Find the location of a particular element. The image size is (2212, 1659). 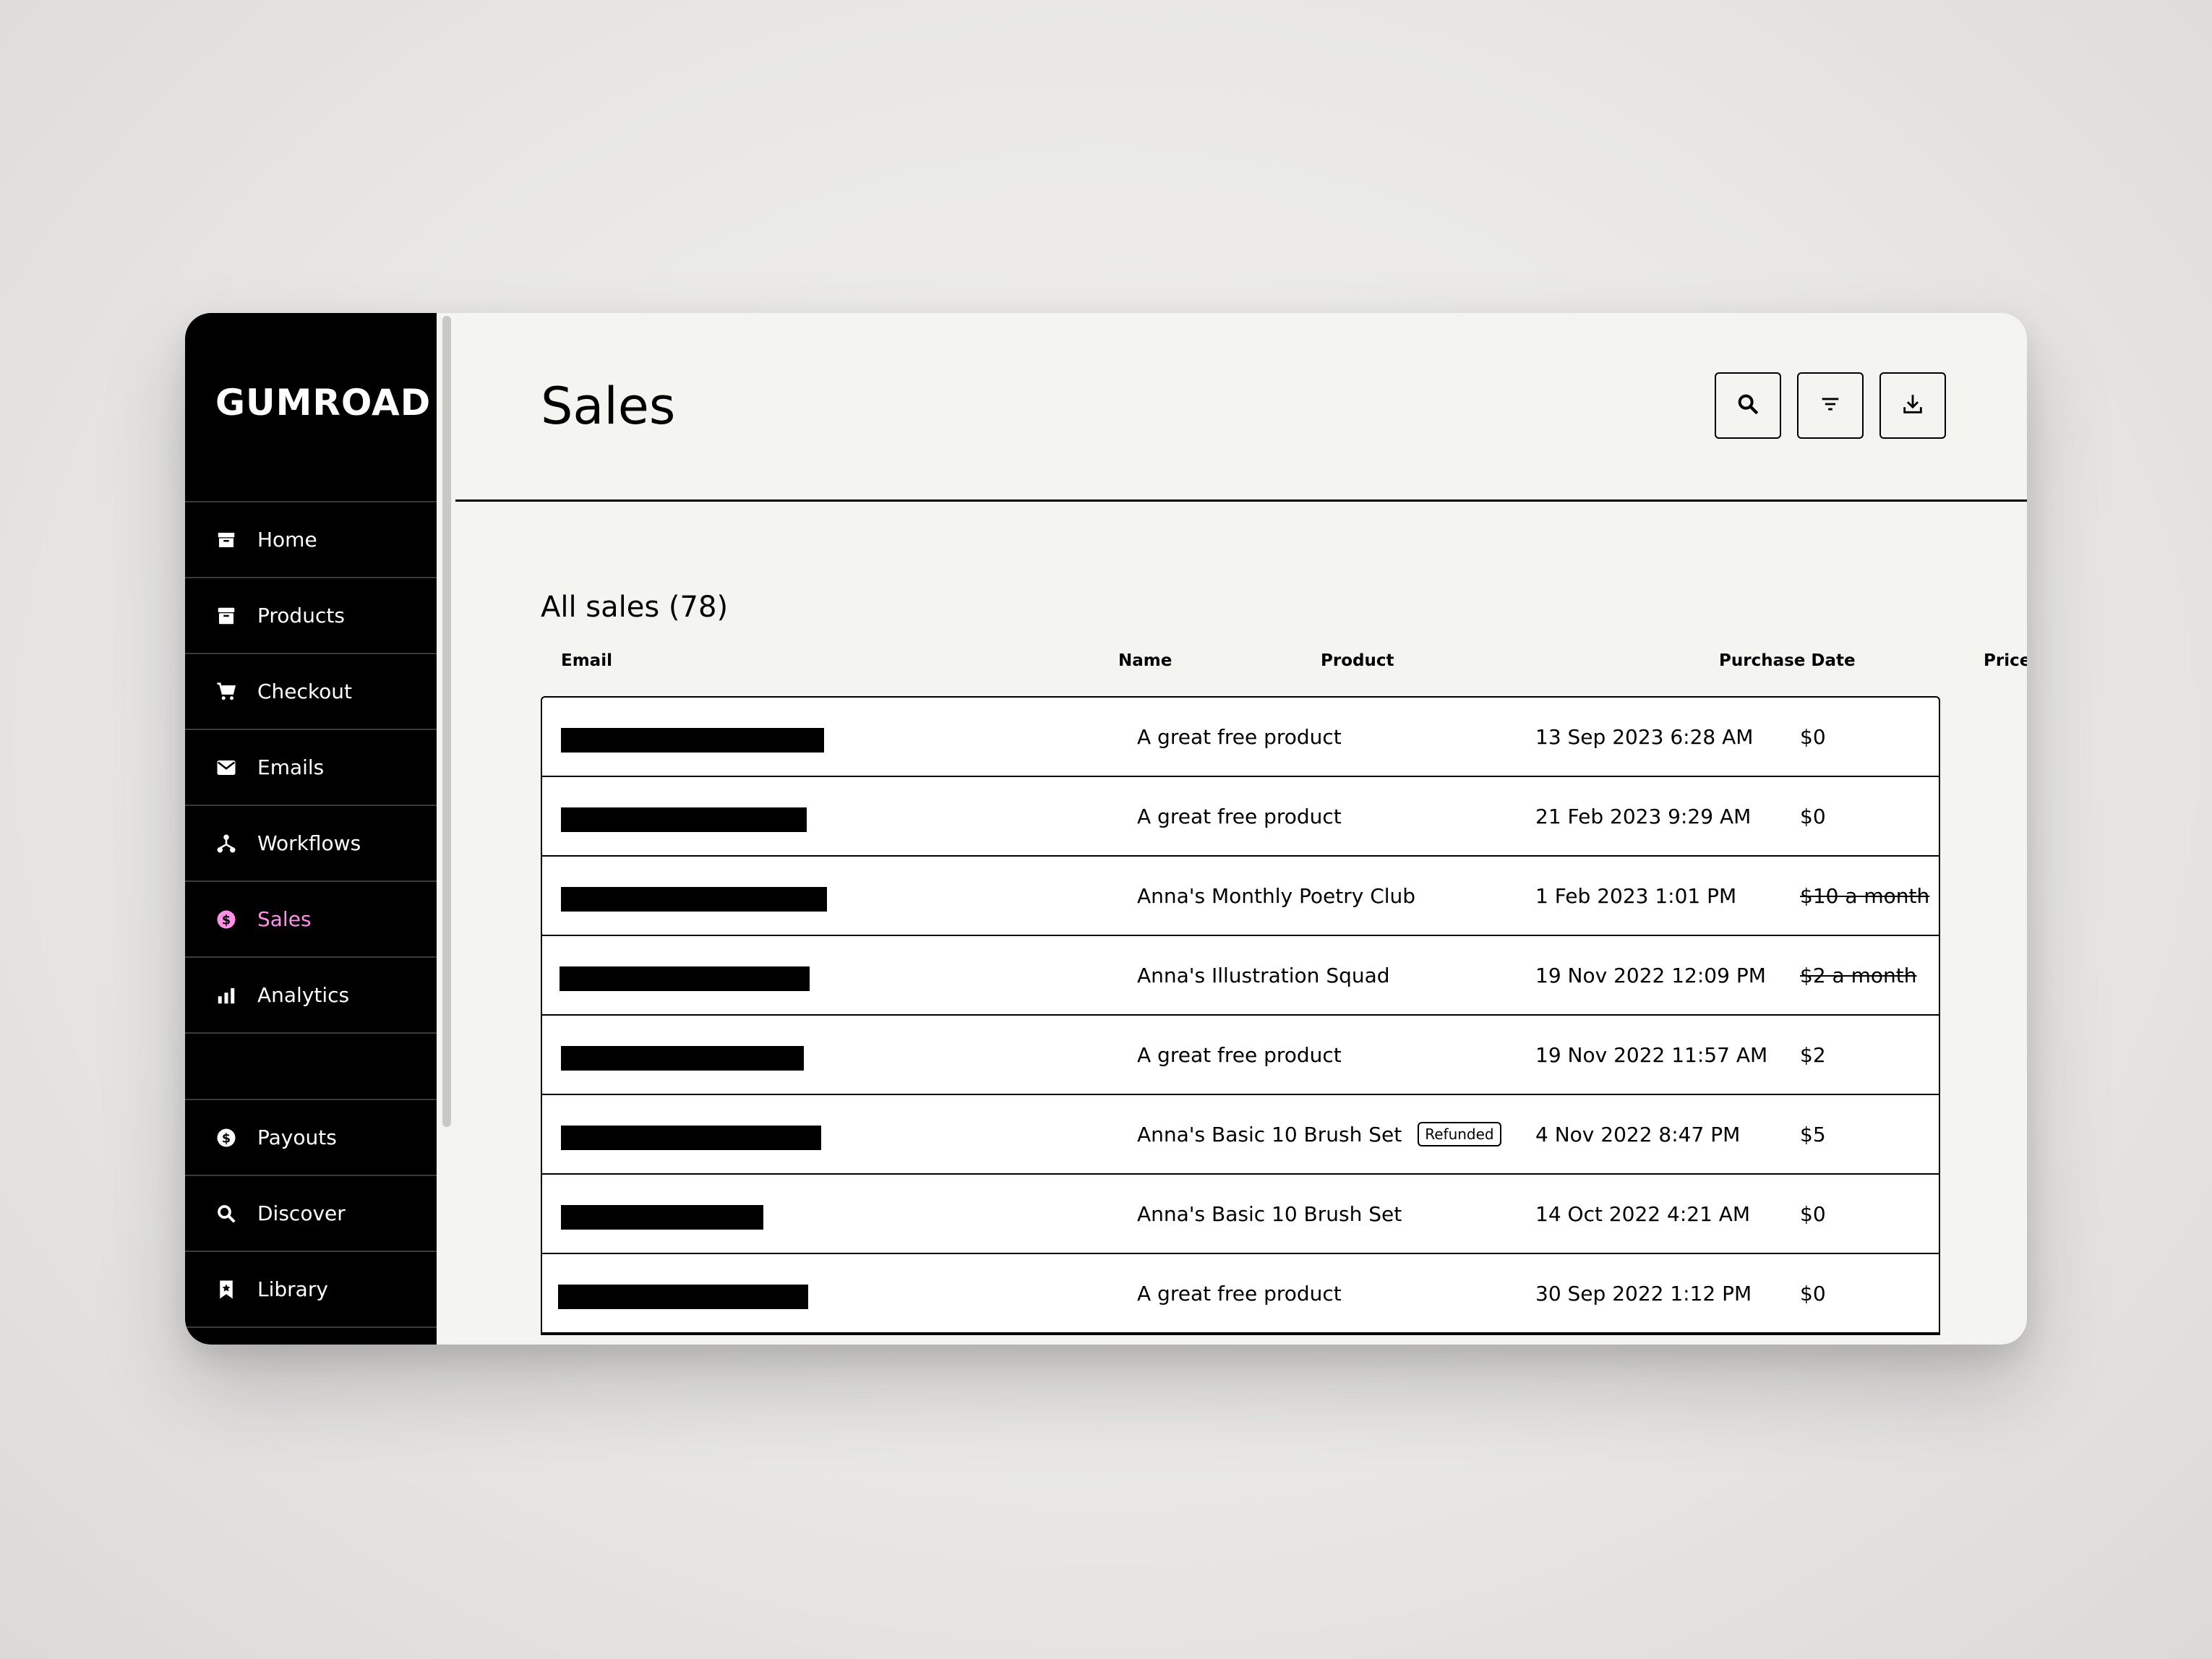

sidebar-item-workflows: Workflows is located at coordinates (311, 844).